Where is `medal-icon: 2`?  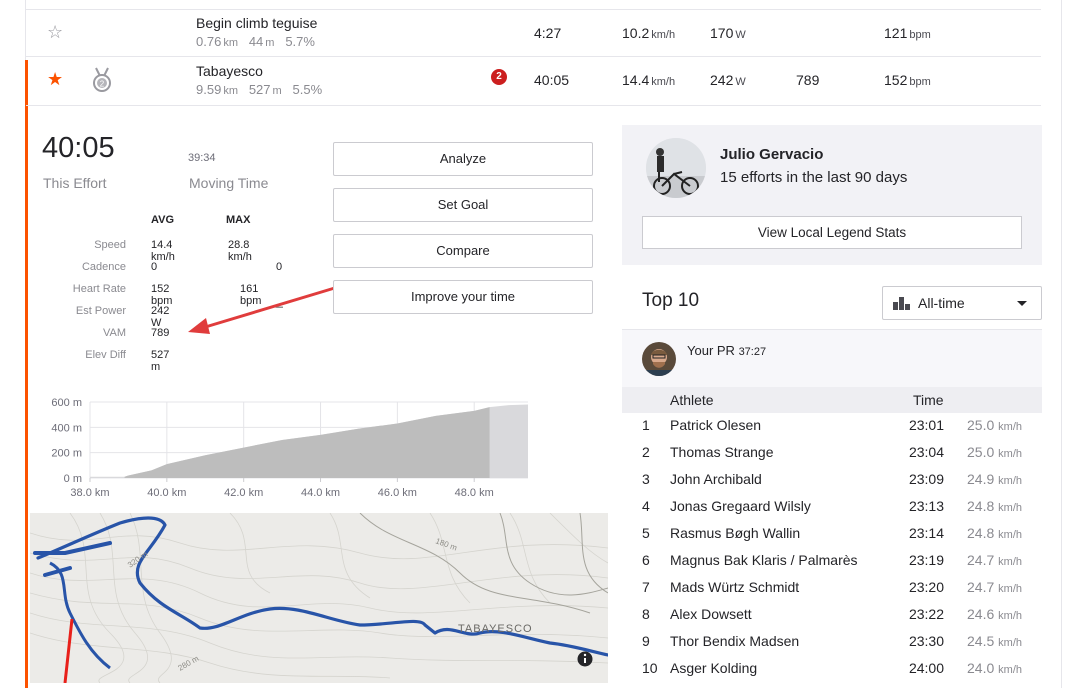
medal-icon: 2 is located at coordinates (102, 81).